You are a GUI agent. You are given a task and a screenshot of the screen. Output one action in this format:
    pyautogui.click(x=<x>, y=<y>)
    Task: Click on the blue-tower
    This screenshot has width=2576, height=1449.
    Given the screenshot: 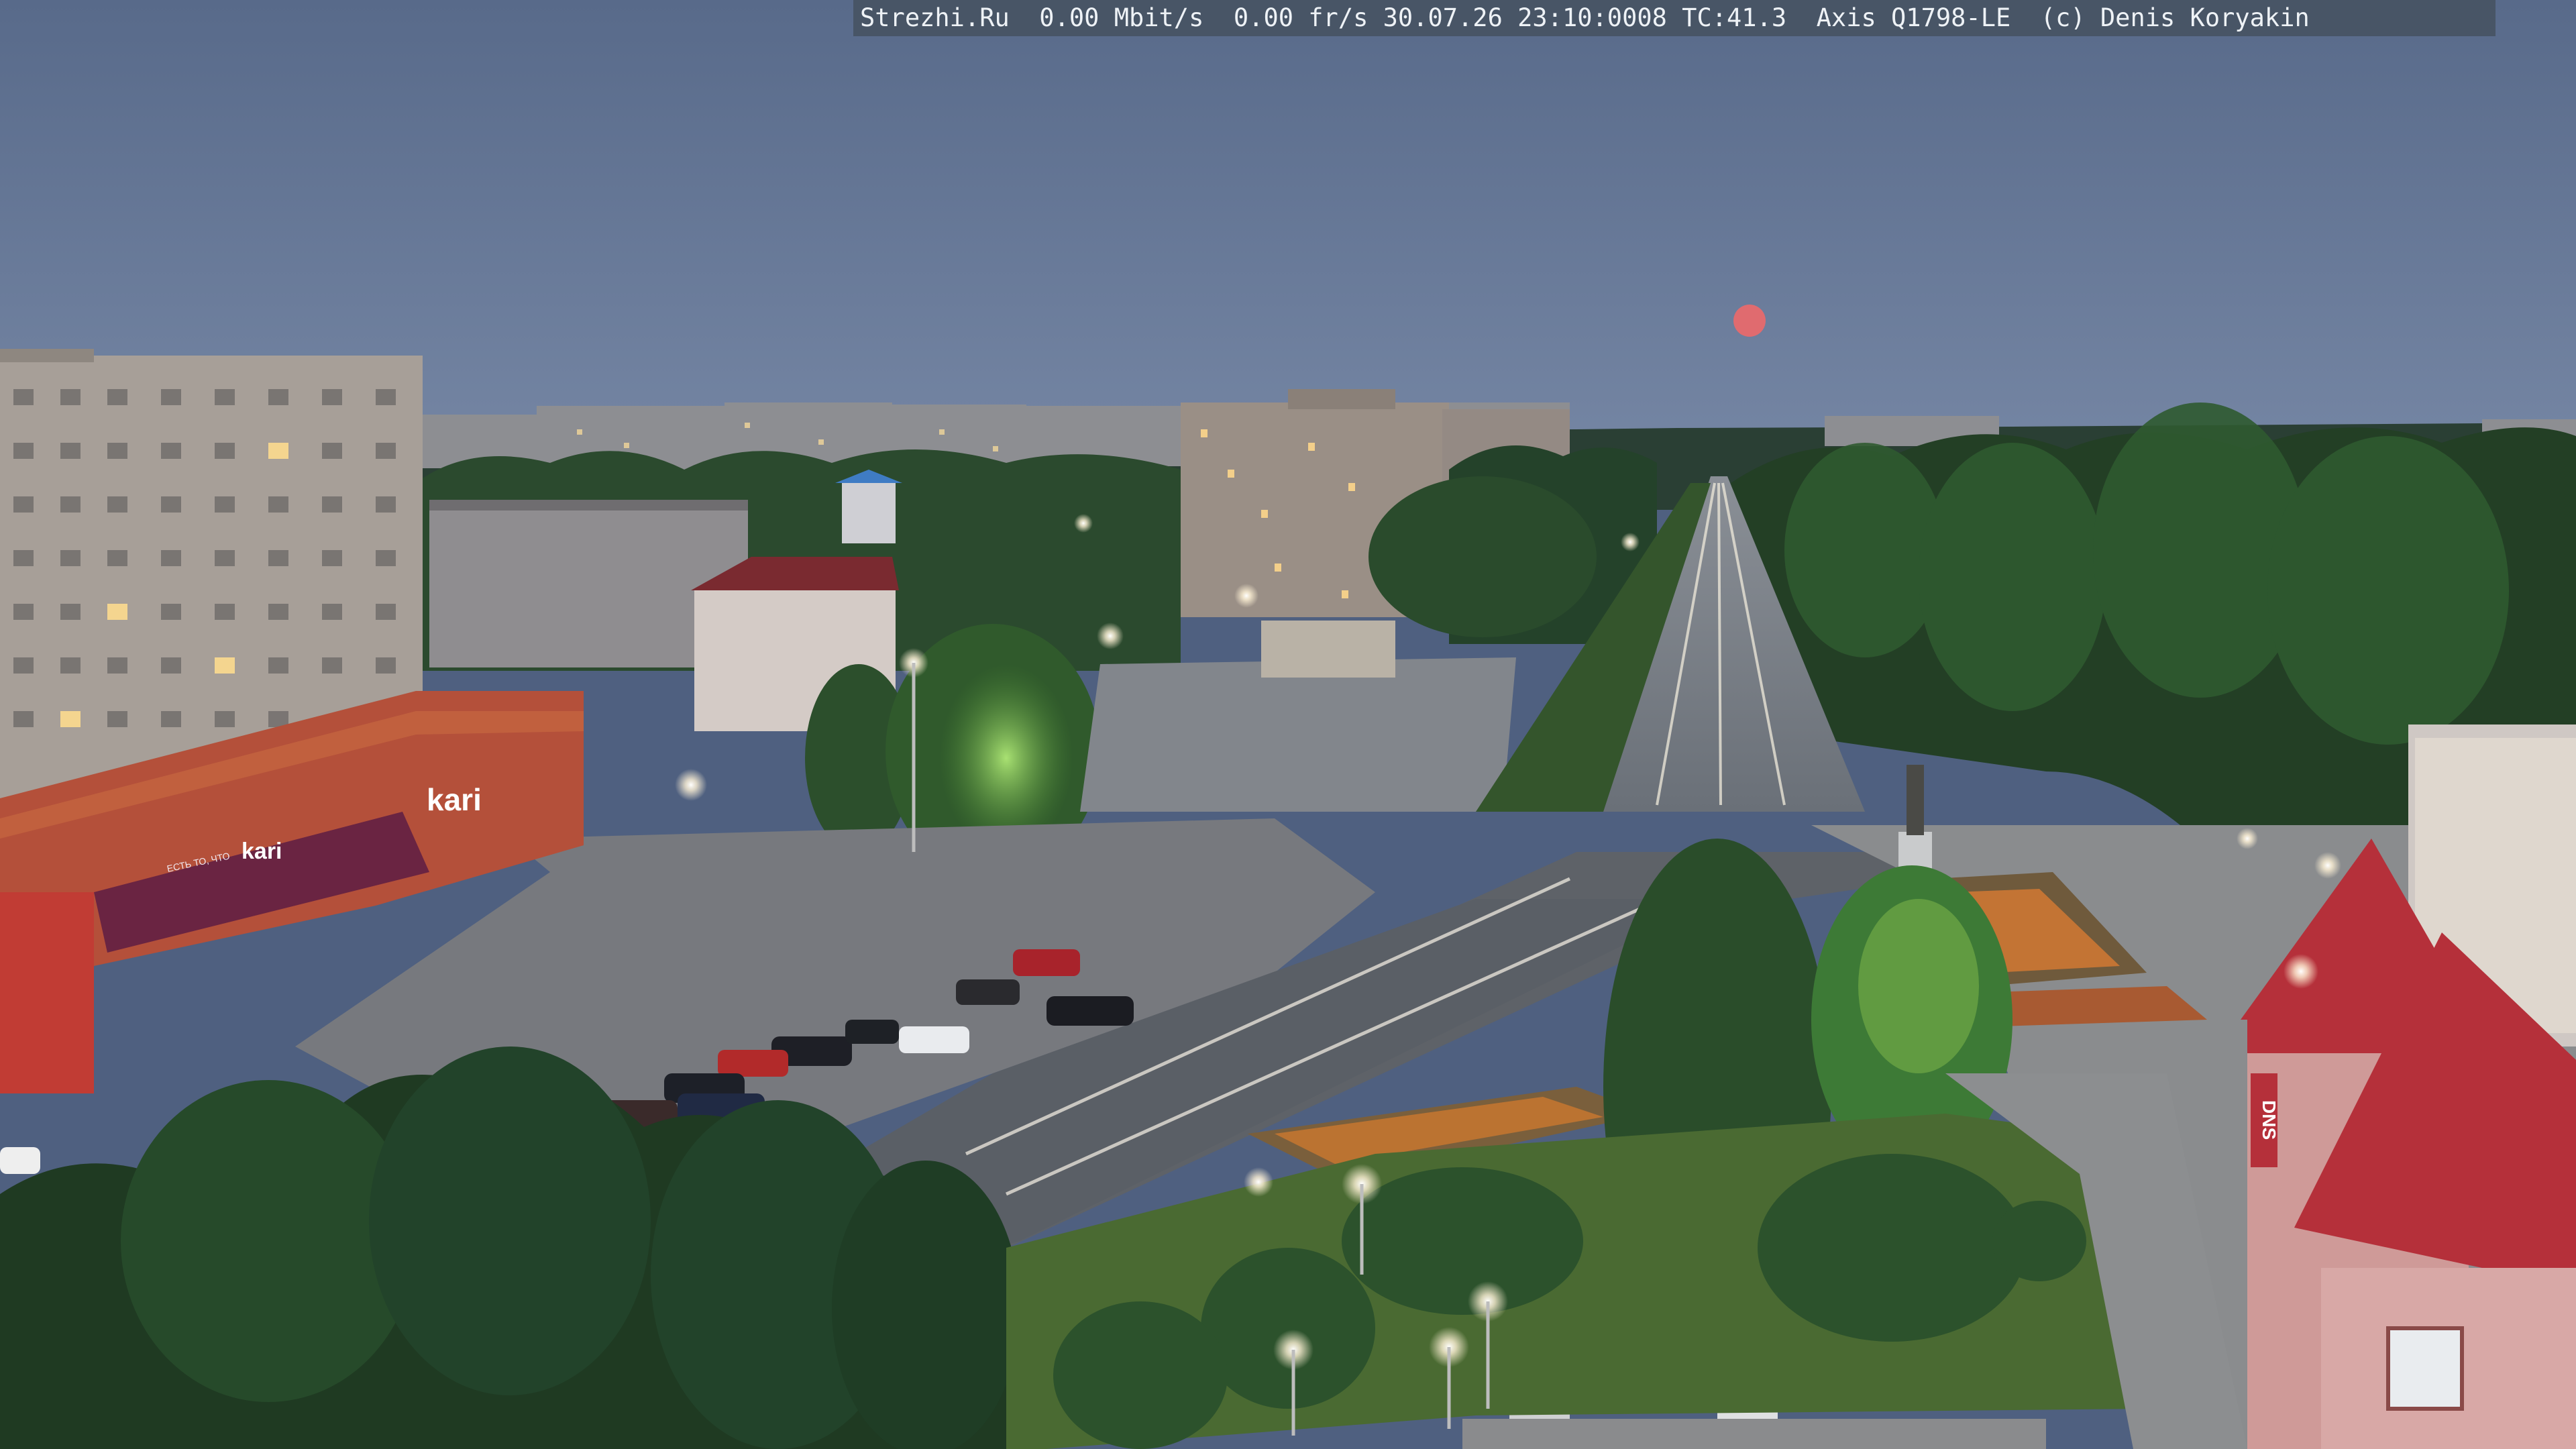 What is the action you would take?
    pyautogui.click(x=868, y=506)
    